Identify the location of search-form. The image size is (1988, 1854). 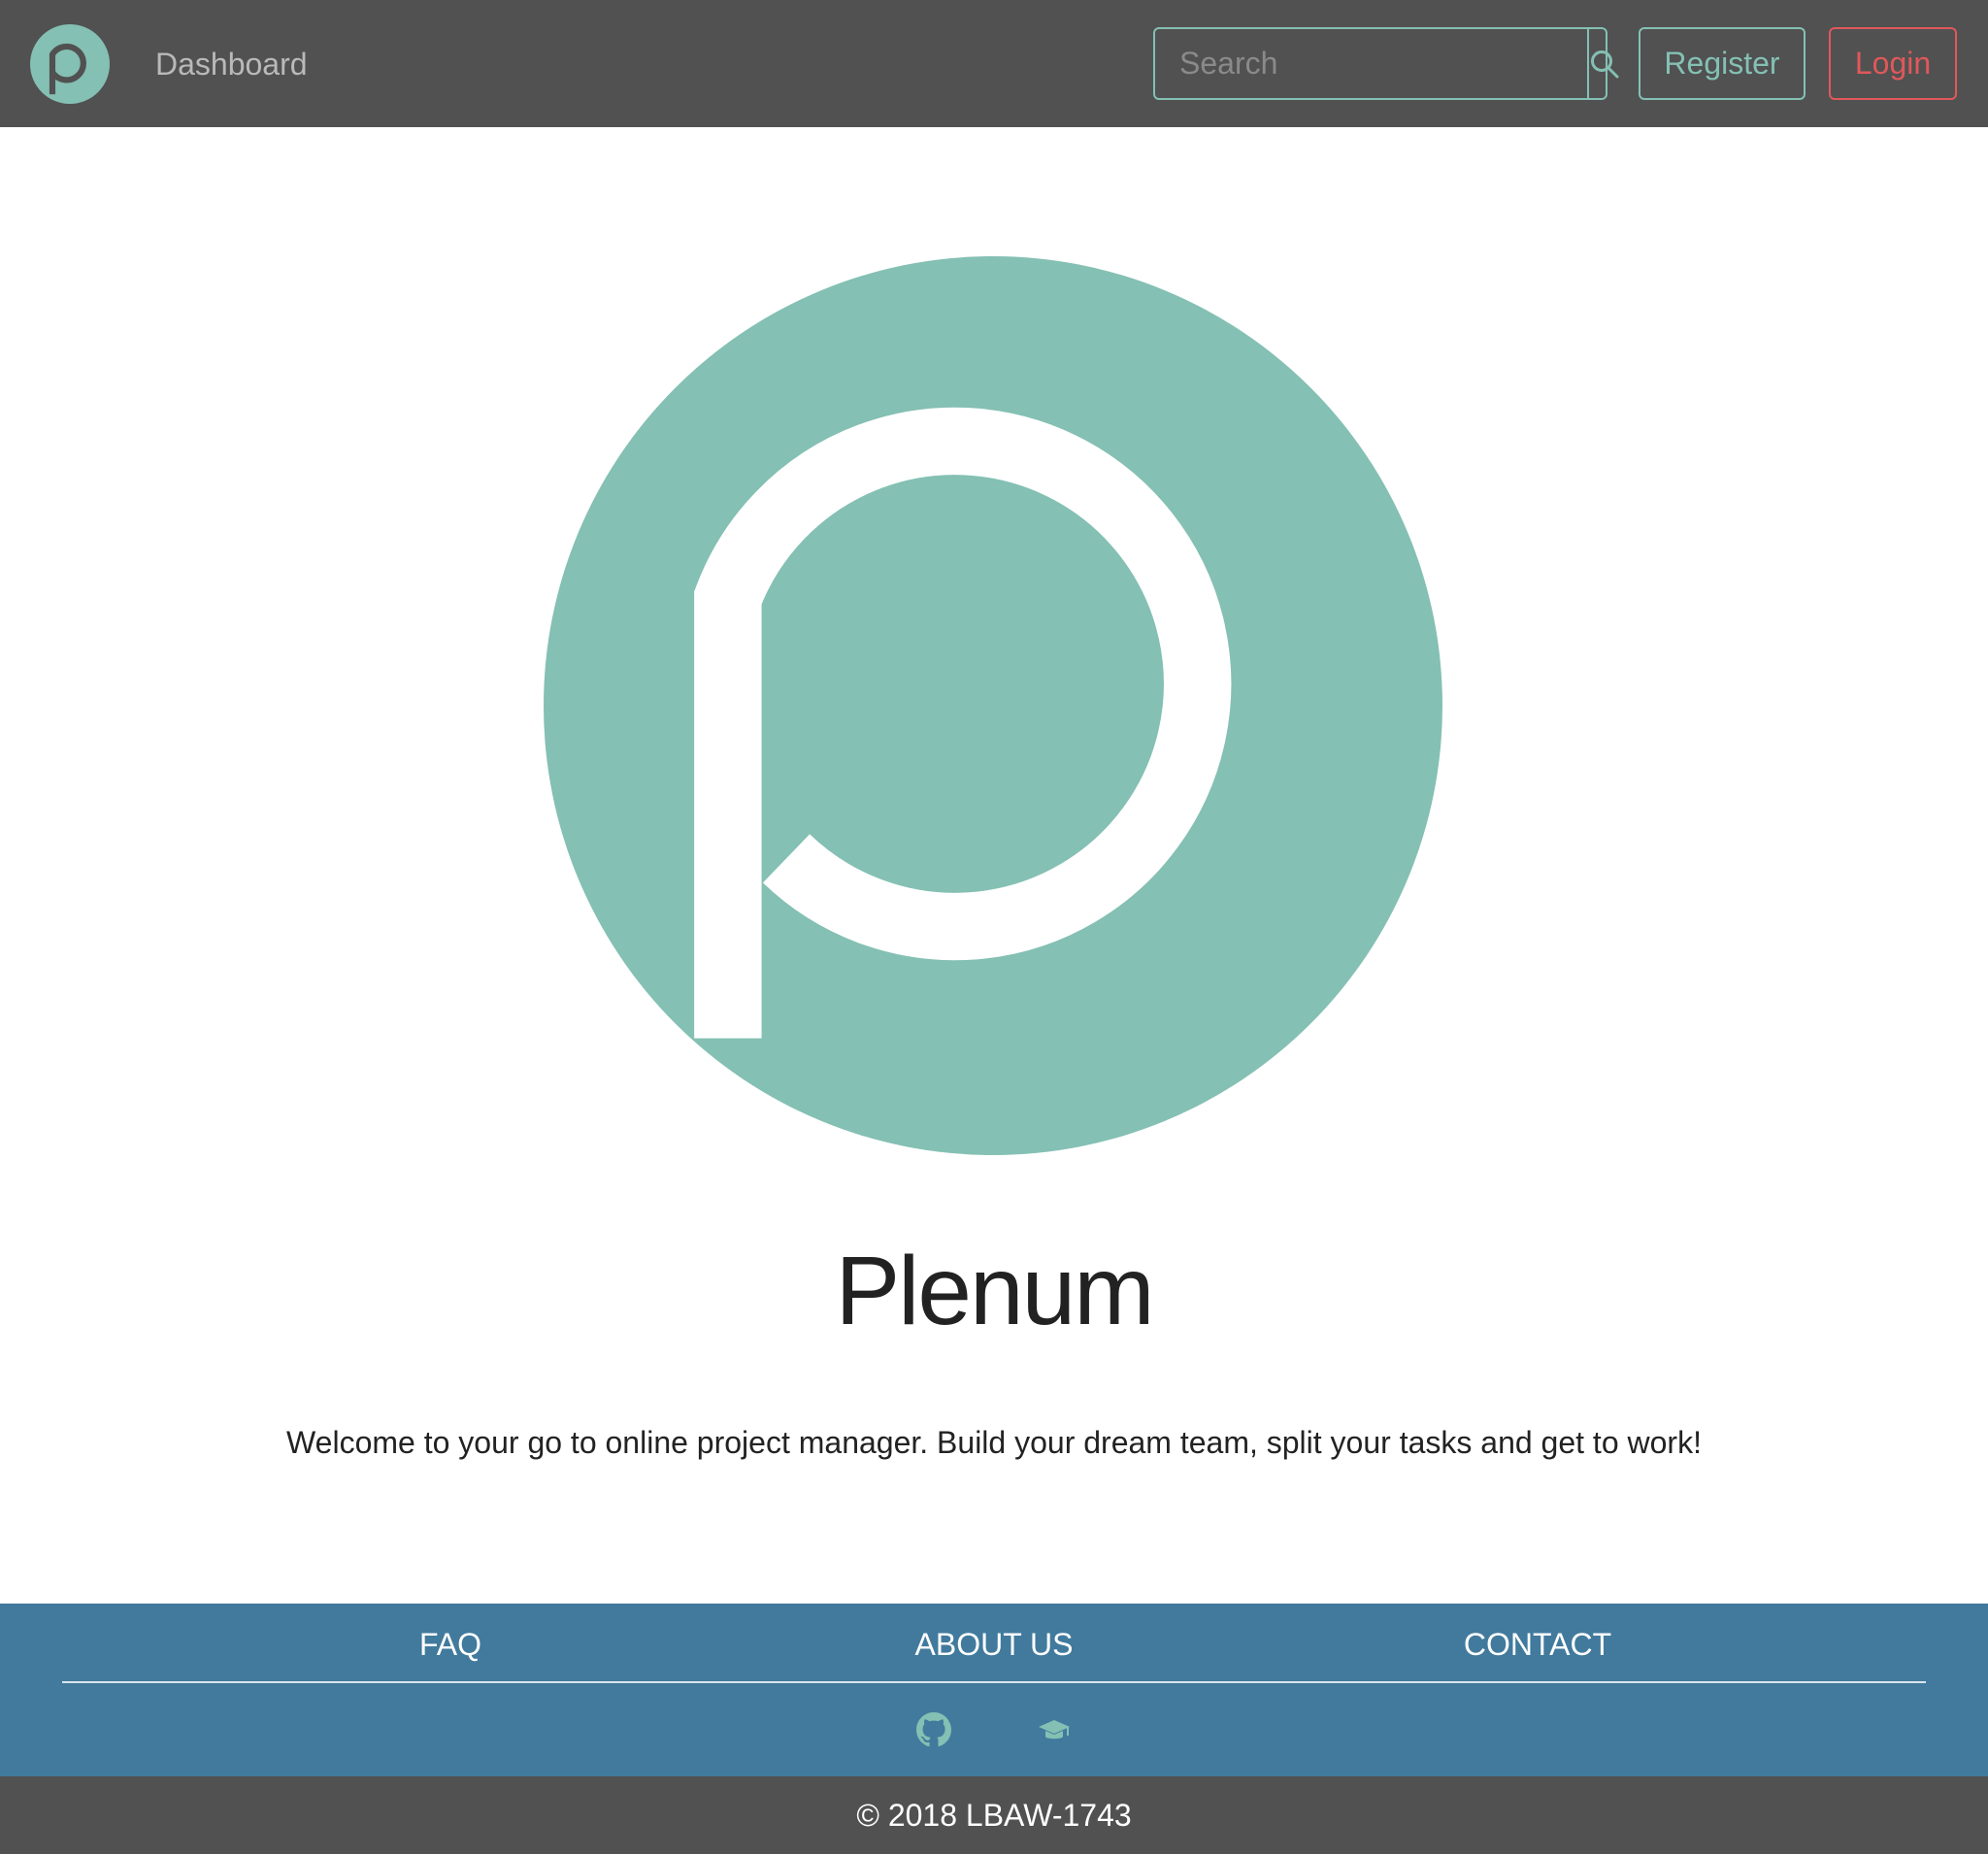
(1386, 63).